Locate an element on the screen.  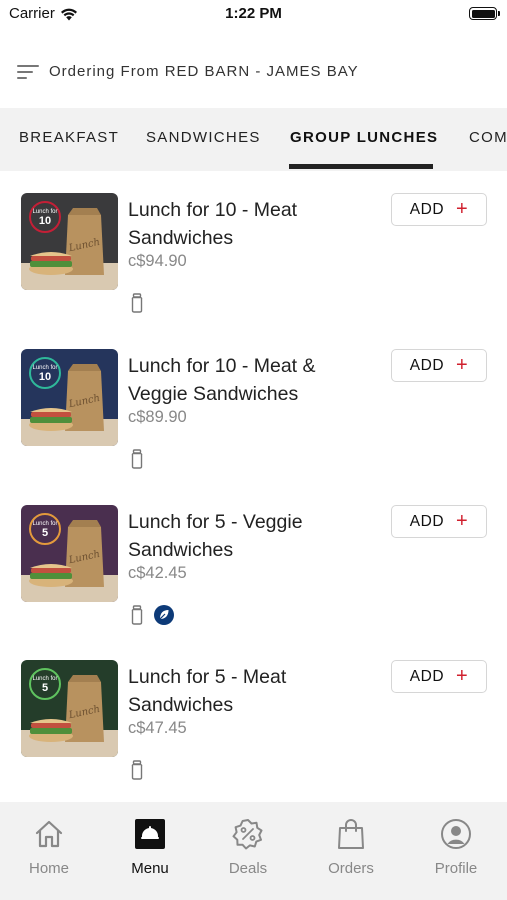
tab-combos: COM is located at coordinates (488, 137).